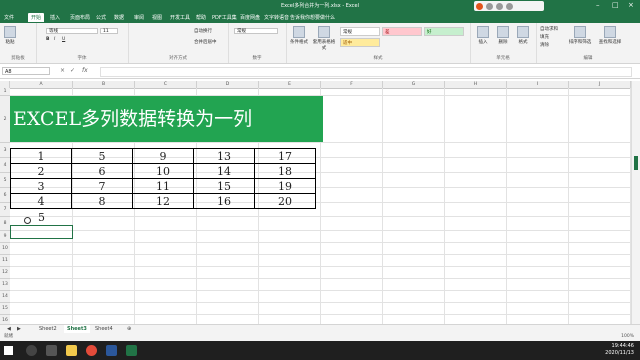  What do you see at coordinates (5, 119) in the screenshot?
I see `row-header: 2` at bounding box center [5, 119].